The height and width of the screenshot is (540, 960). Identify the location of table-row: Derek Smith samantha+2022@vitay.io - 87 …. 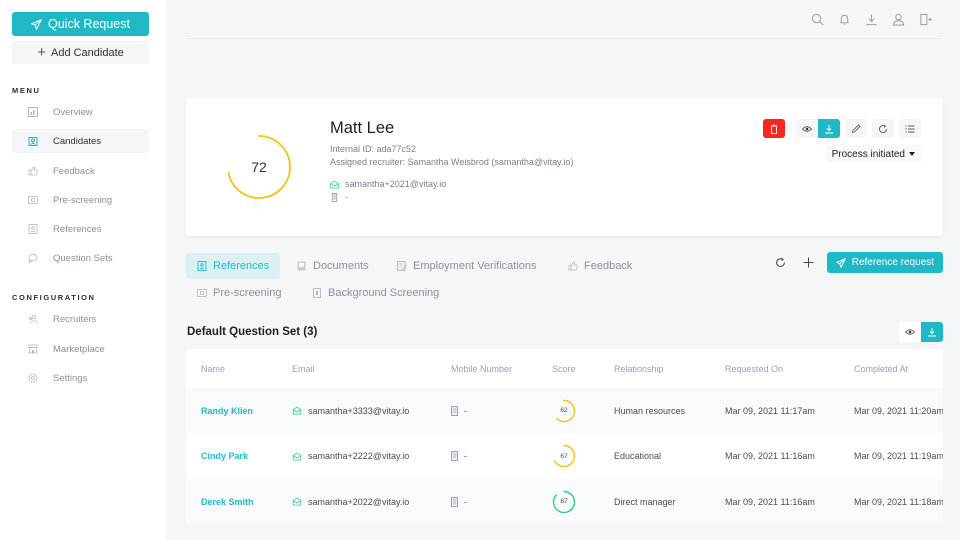
(564, 501).